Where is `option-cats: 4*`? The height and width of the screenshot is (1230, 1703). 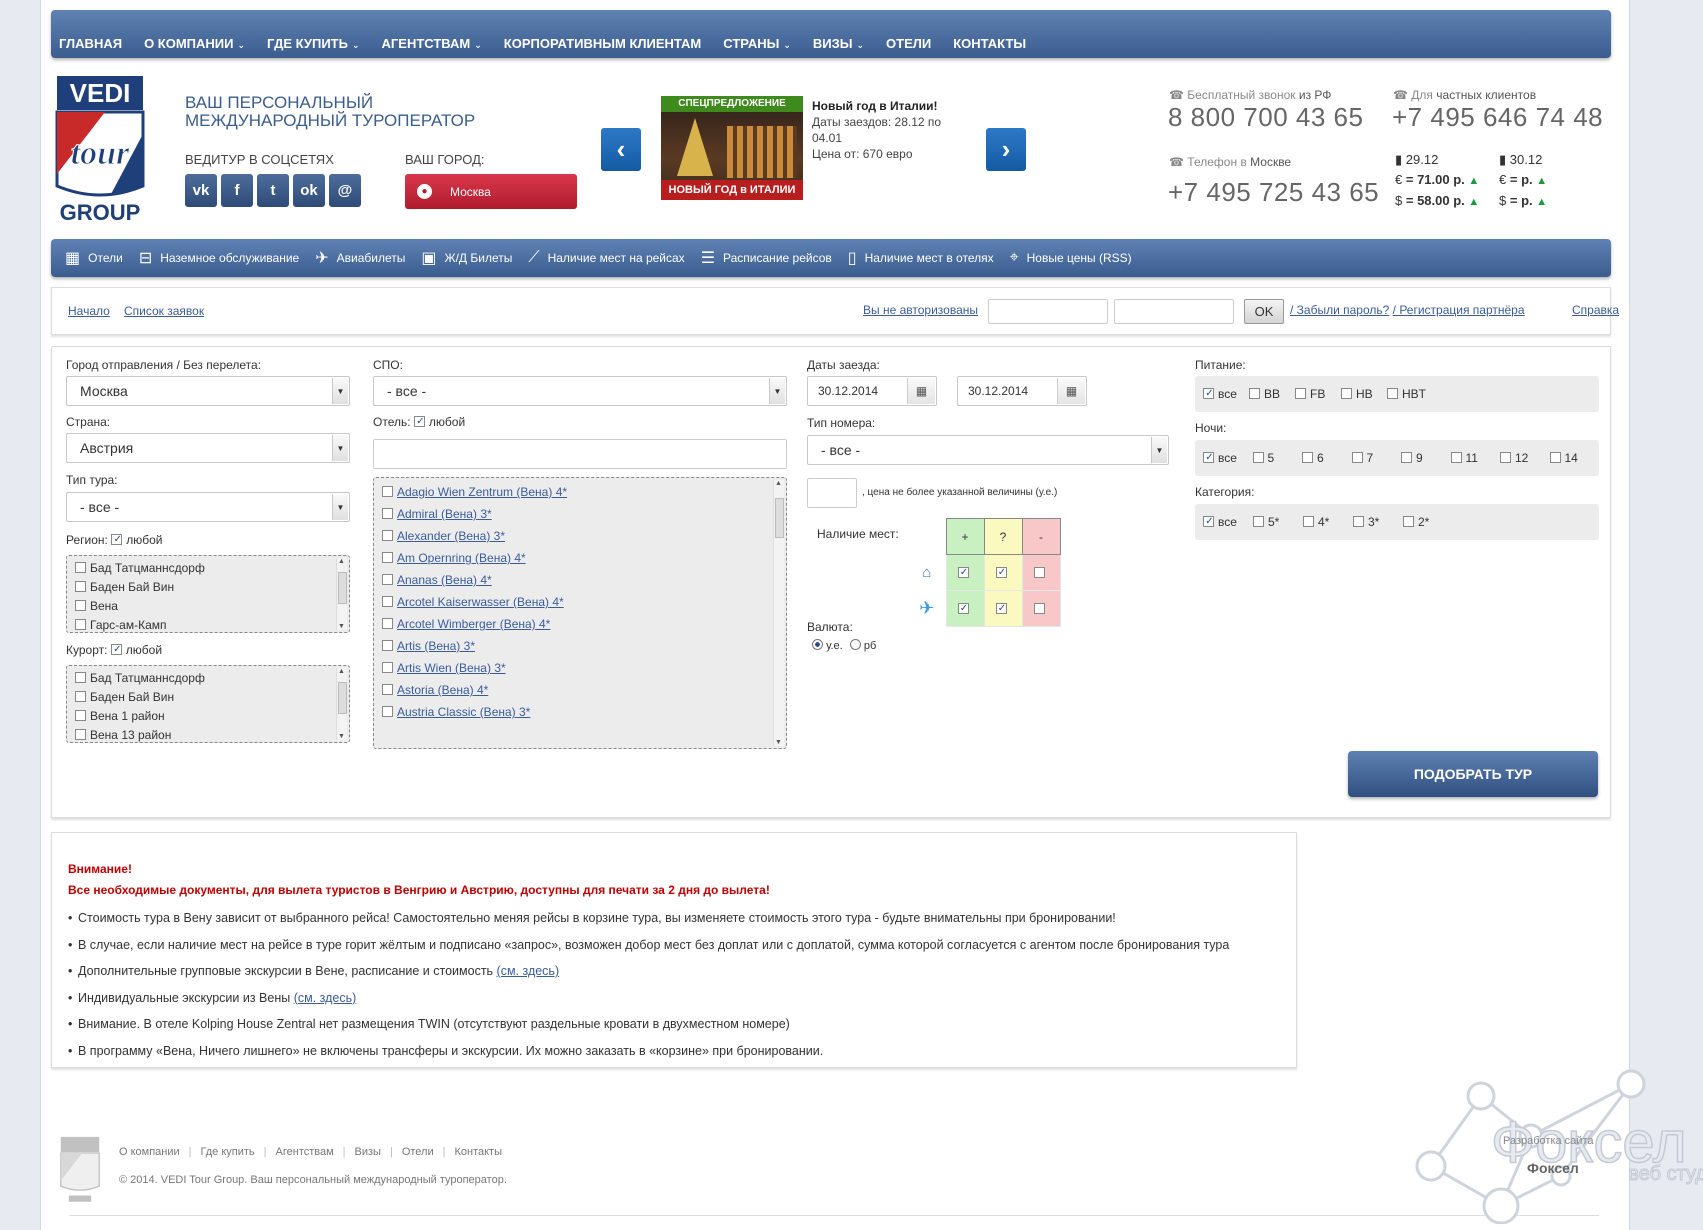
option-cats: 4* is located at coordinates (1328, 522).